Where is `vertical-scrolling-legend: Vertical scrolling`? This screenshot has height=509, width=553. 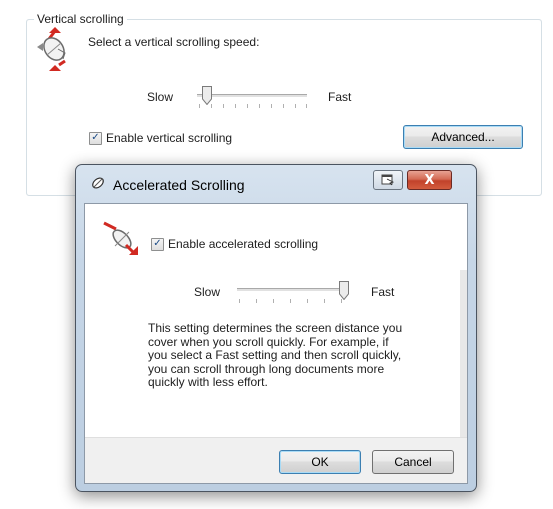
vertical-scrolling-legend: Vertical scrolling is located at coordinates (80, 19).